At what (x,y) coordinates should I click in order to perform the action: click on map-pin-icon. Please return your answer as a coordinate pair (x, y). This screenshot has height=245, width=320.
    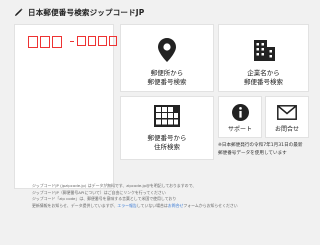
    Looking at the image, I should click on (167, 50).